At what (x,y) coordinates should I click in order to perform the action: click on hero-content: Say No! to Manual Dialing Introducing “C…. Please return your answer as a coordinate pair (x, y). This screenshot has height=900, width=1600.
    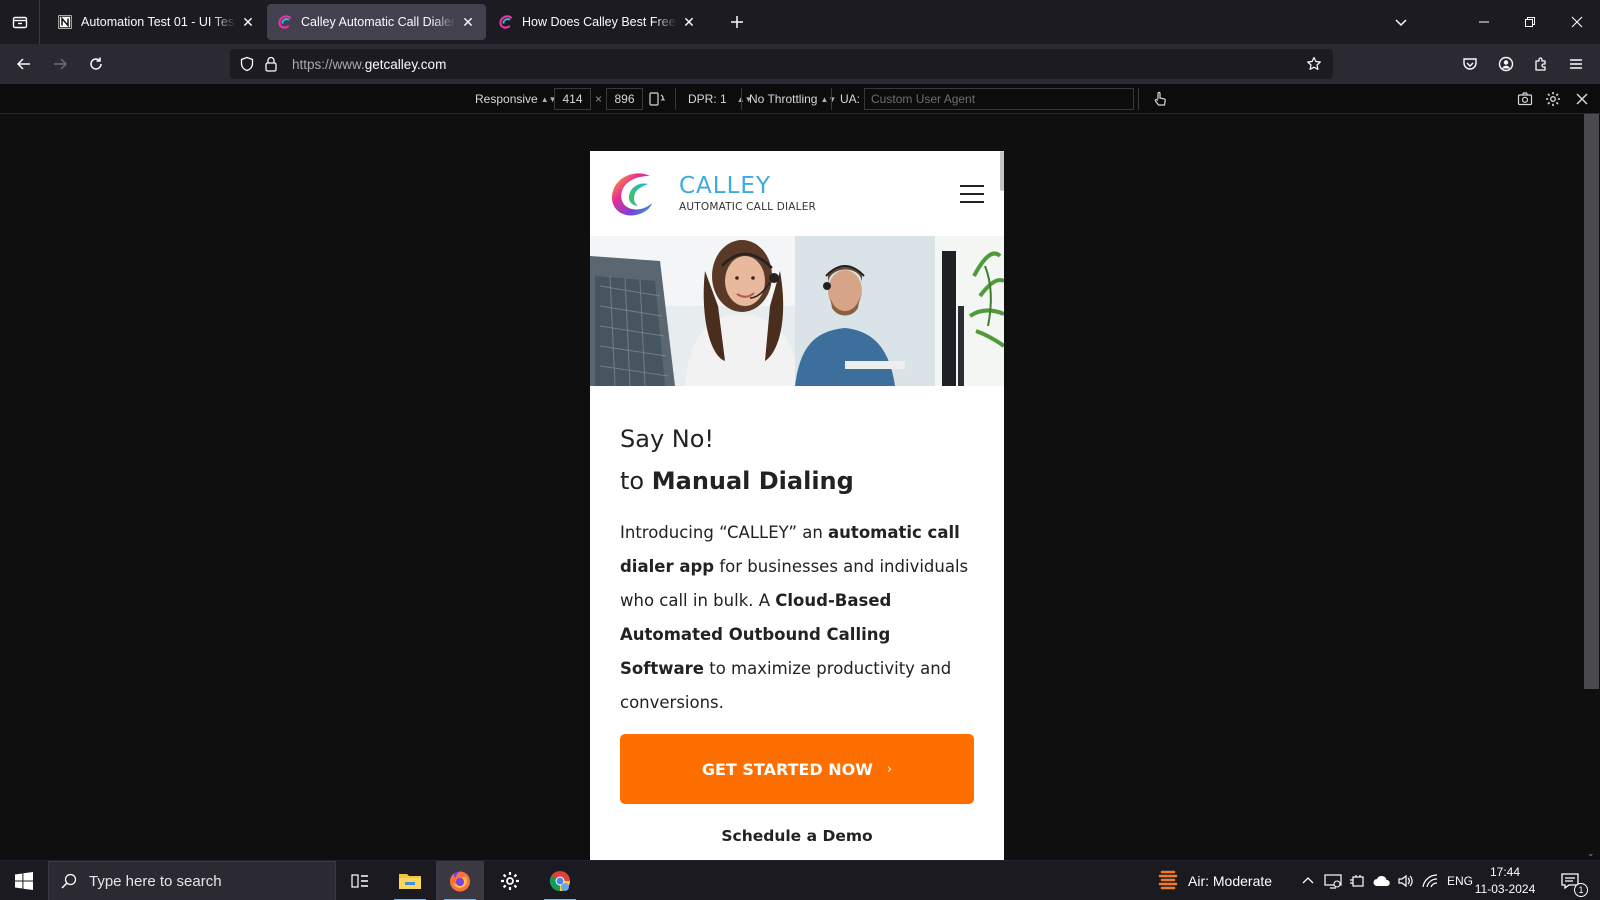
    Looking at the image, I should click on (800, 572).